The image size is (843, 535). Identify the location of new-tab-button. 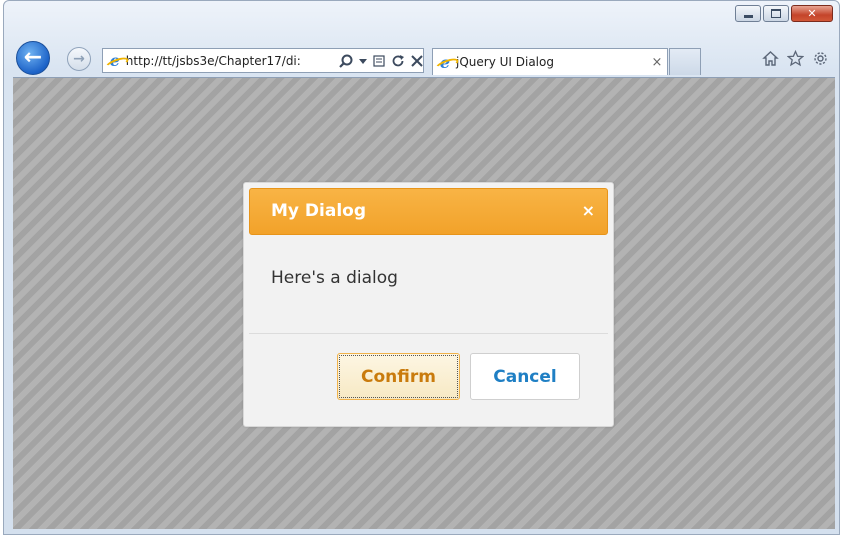
(685, 61).